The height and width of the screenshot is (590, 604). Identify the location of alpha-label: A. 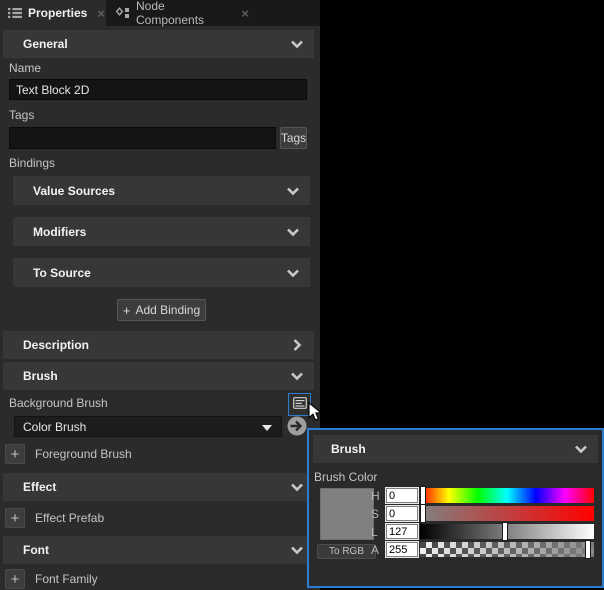
(375, 550).